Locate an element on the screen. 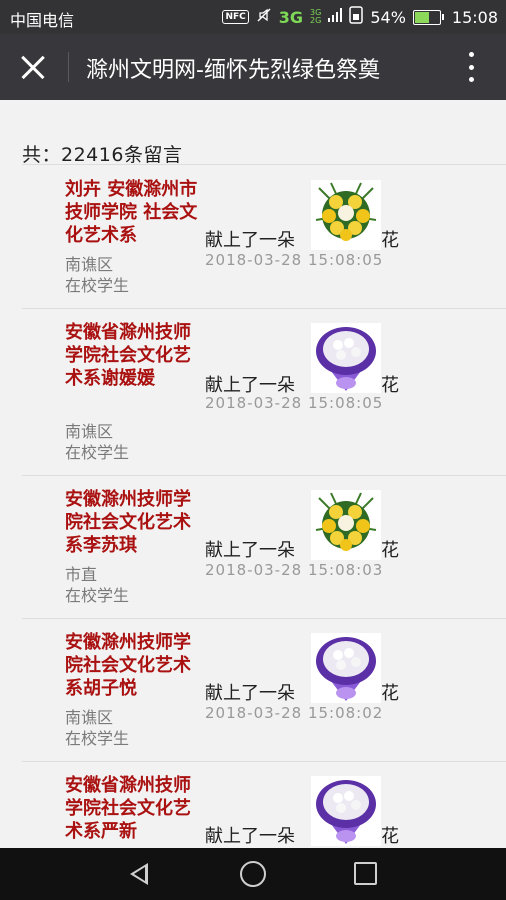 The width and height of the screenshot is (506, 900). total-count: 共：22416条留言 is located at coordinates (102, 155).